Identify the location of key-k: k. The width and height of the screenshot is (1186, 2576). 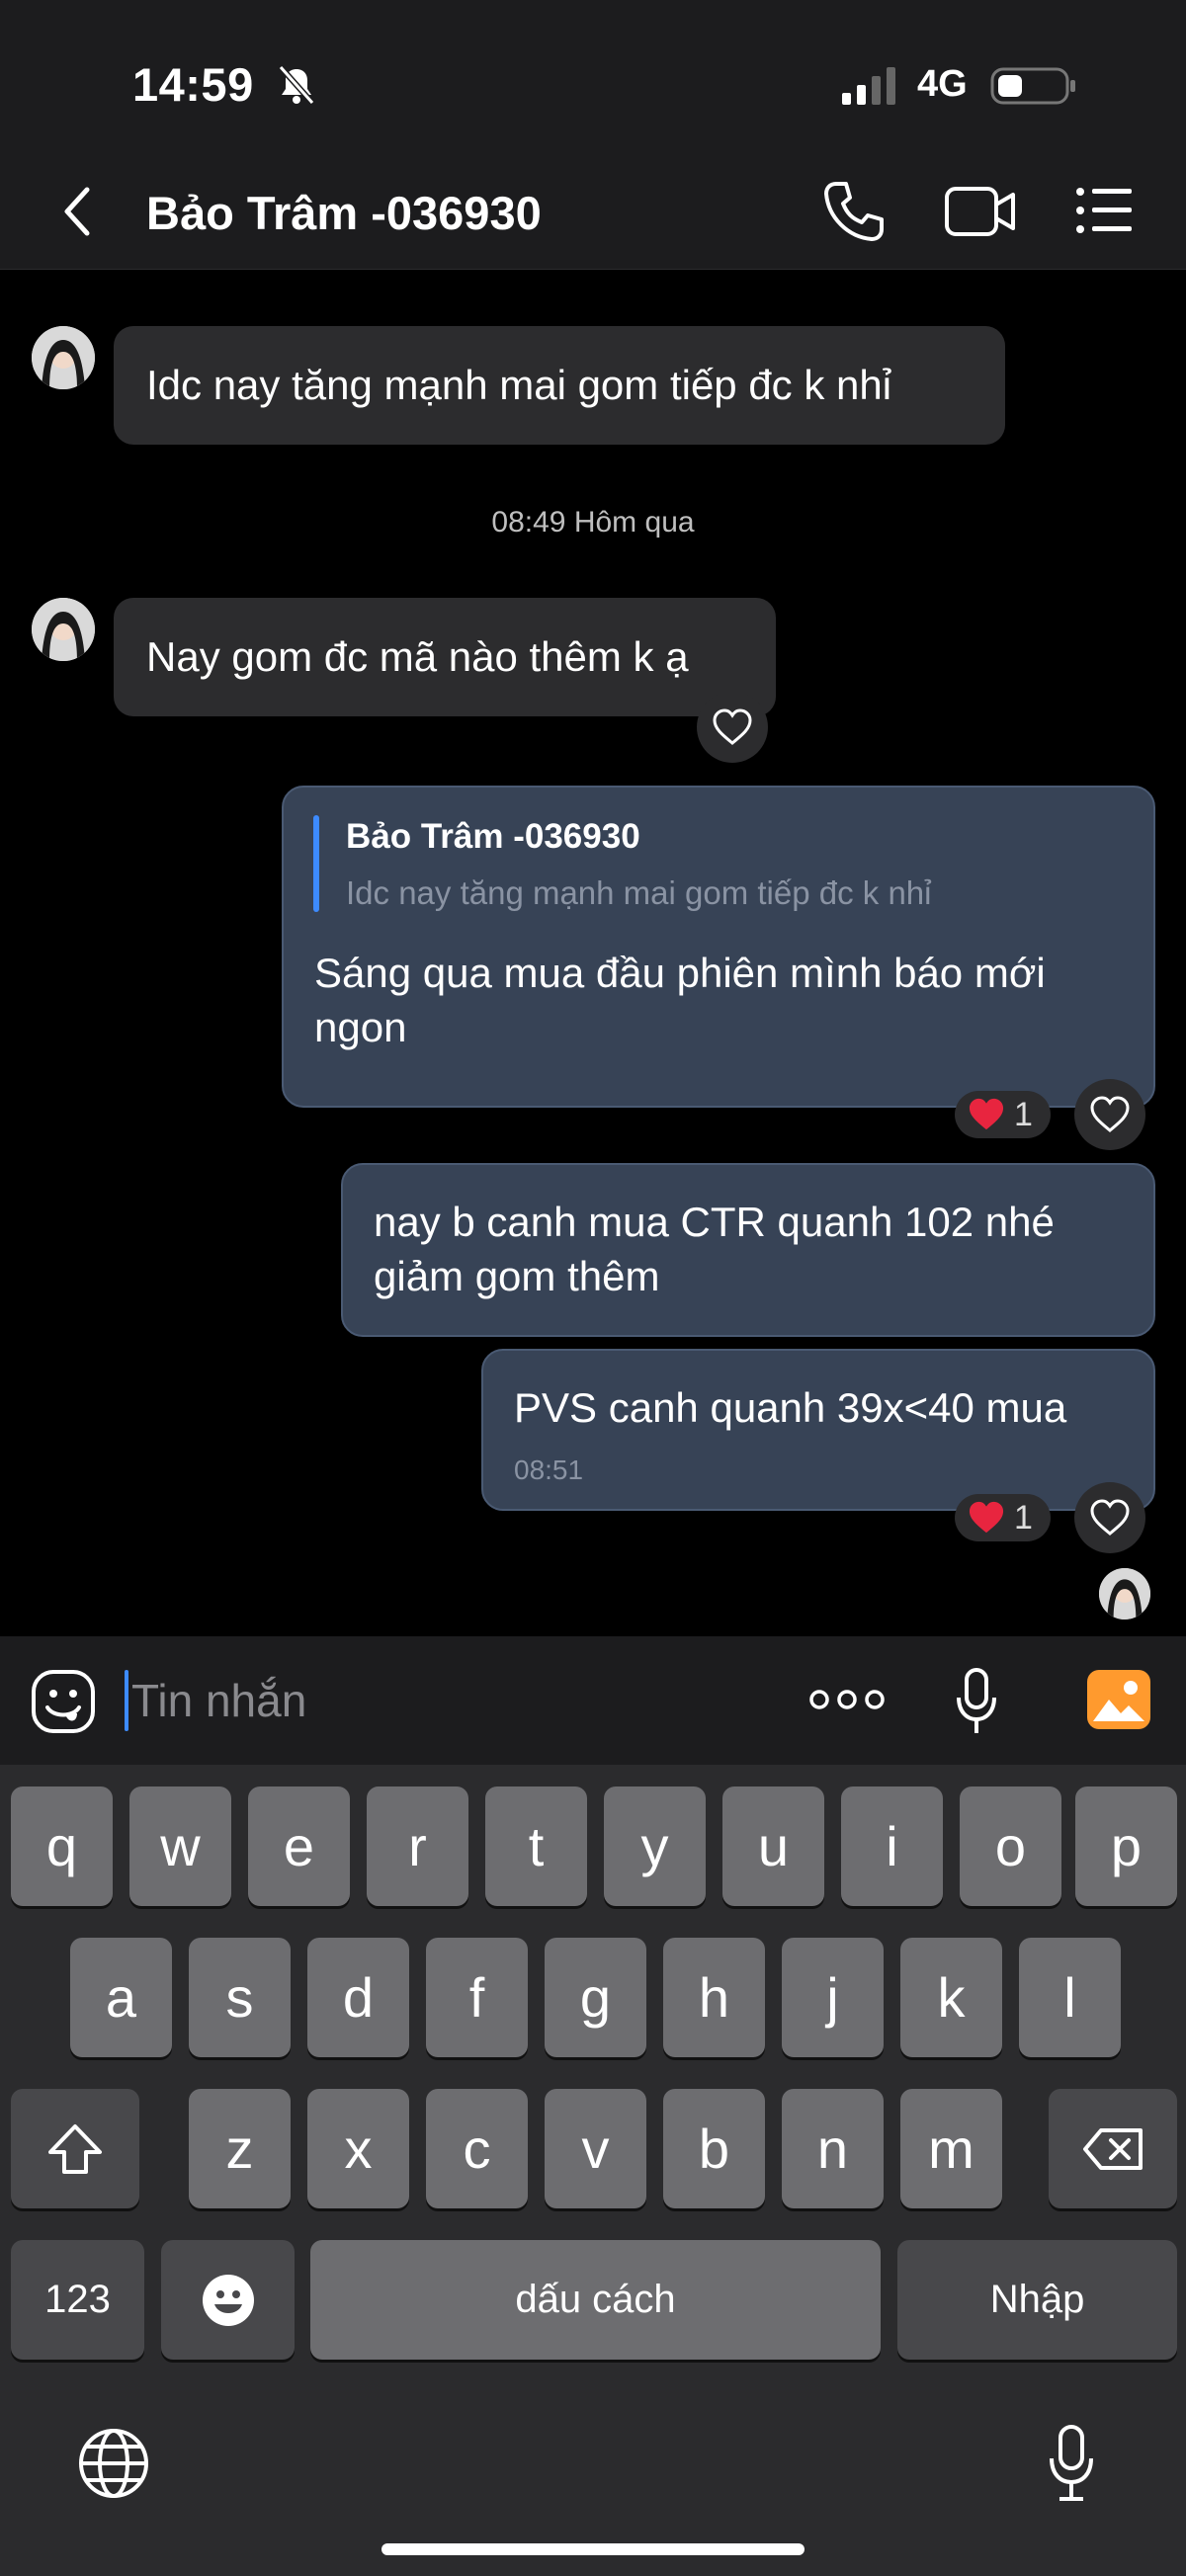
(951, 1997).